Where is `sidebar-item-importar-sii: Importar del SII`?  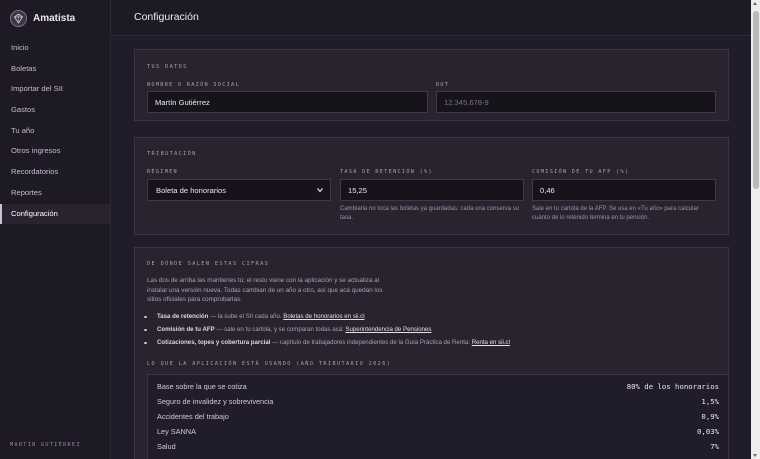
sidebar-item-importar-sii: Importar del SII is located at coordinates (55, 89).